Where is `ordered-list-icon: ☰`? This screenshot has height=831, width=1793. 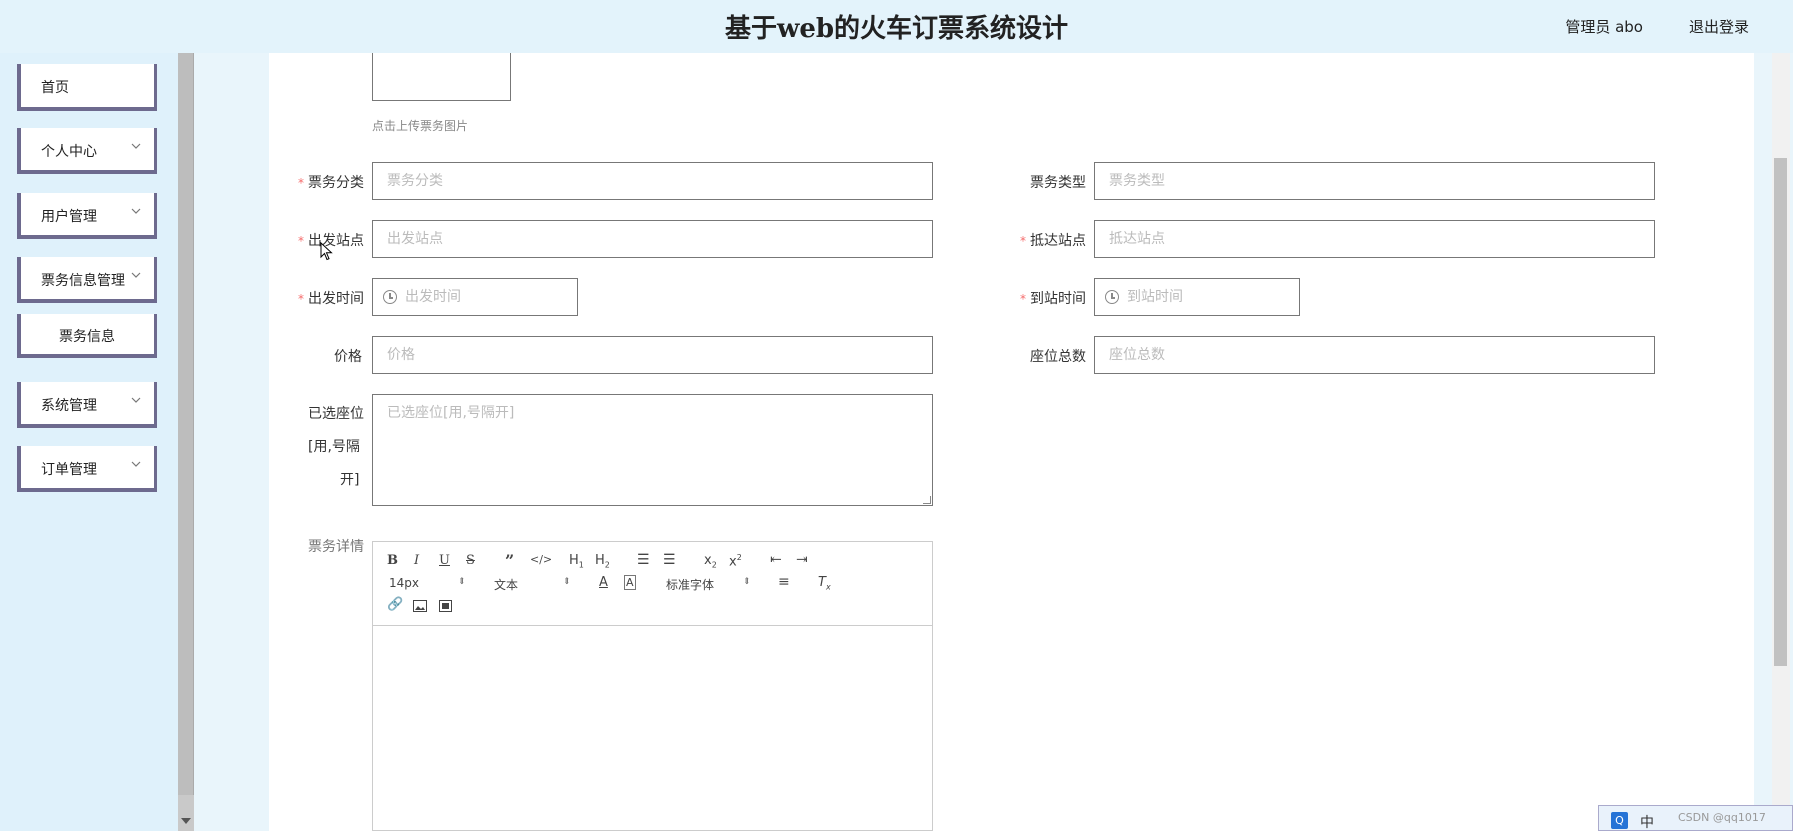 ordered-list-icon: ☰ is located at coordinates (643, 560).